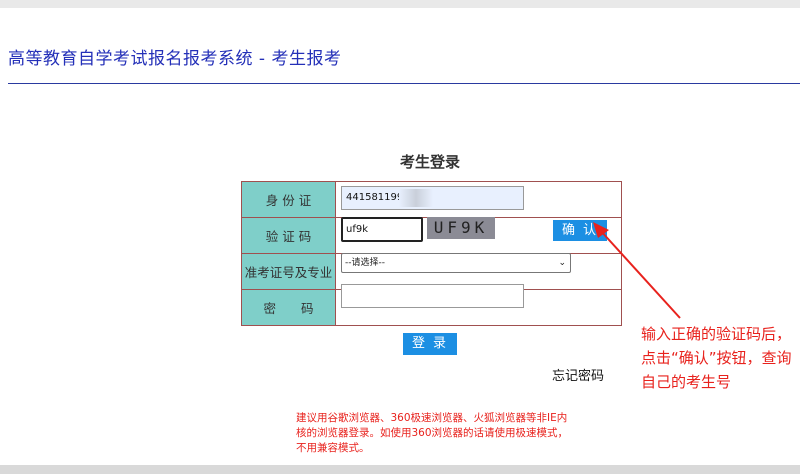 The height and width of the screenshot is (474, 800). I want to click on password-input, so click(432, 296).